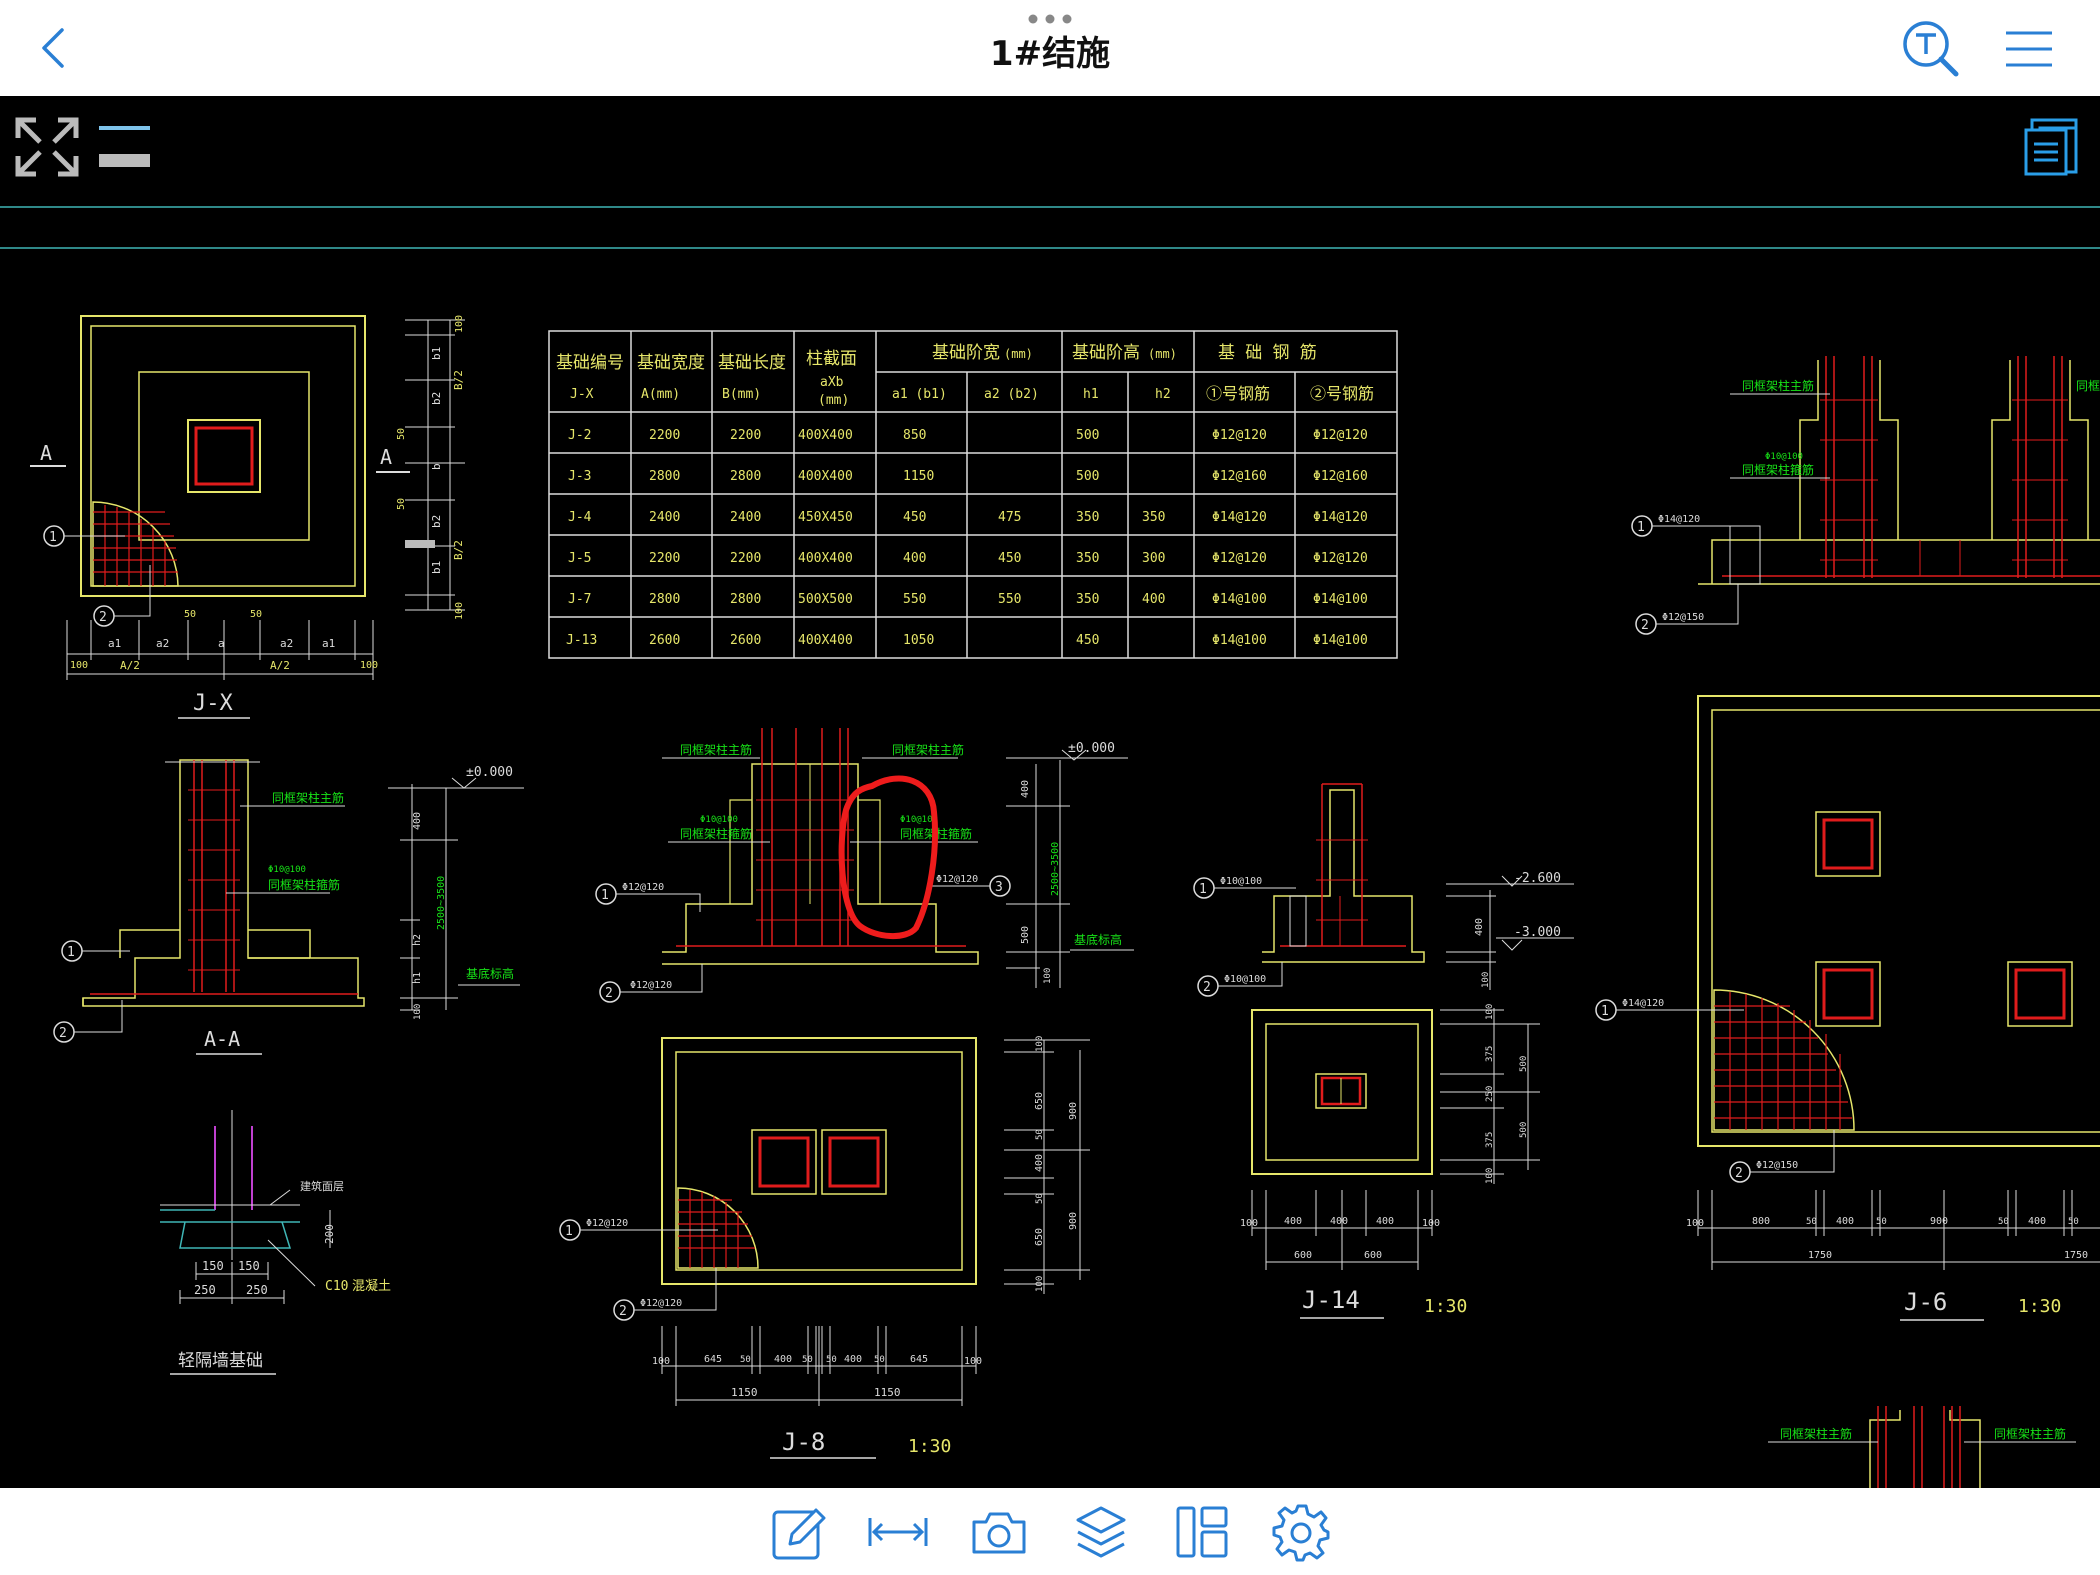  What do you see at coordinates (825, 640) in the screenshot?
I see `svg-text: 400X400` at bounding box center [825, 640].